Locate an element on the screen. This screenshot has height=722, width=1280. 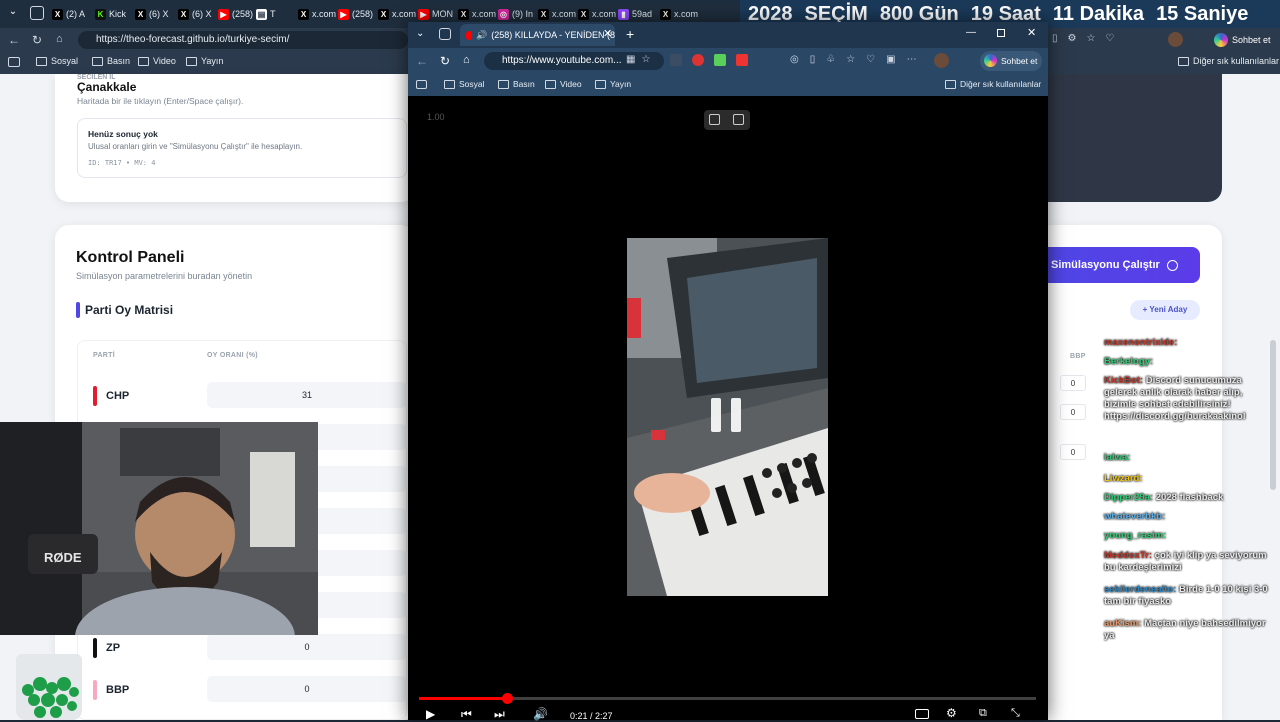
browser-tab: K Kick is located at coordinates (114, 14).